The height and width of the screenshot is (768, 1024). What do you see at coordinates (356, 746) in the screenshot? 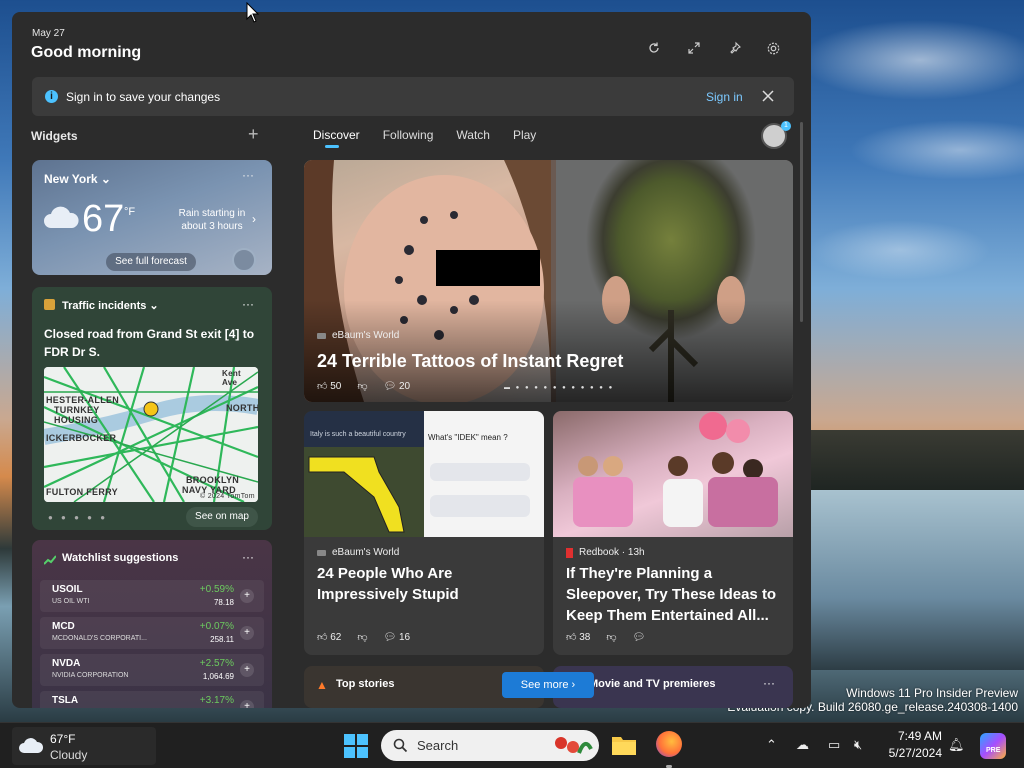
I see `windows-start-icon` at bounding box center [356, 746].